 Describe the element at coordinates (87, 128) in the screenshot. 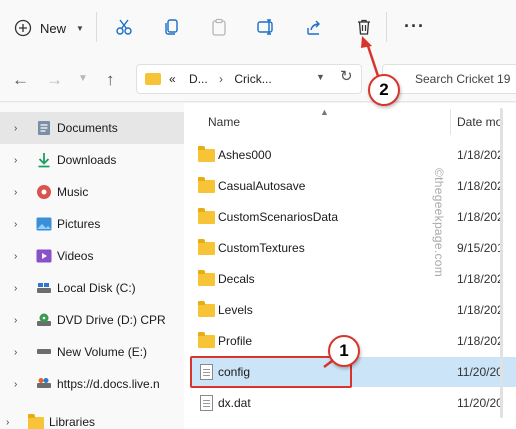

I see `sidebar-item-label: Documents` at that location.